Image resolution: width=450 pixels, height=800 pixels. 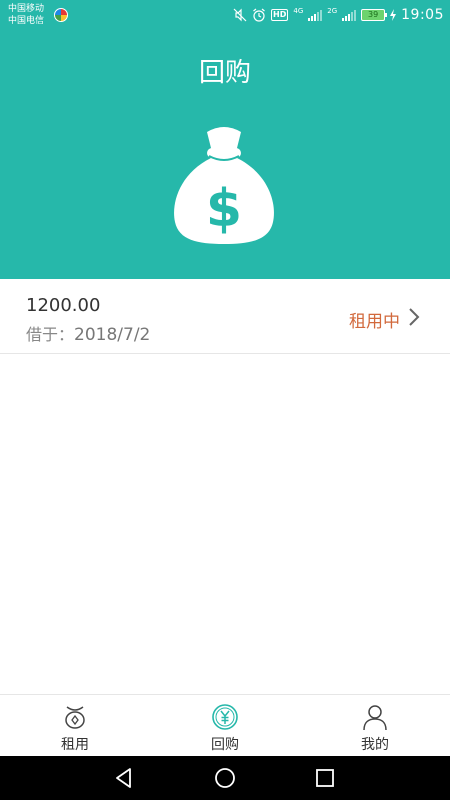 What do you see at coordinates (112, 335) in the screenshot?
I see `record-date: 2018/7/2` at bounding box center [112, 335].